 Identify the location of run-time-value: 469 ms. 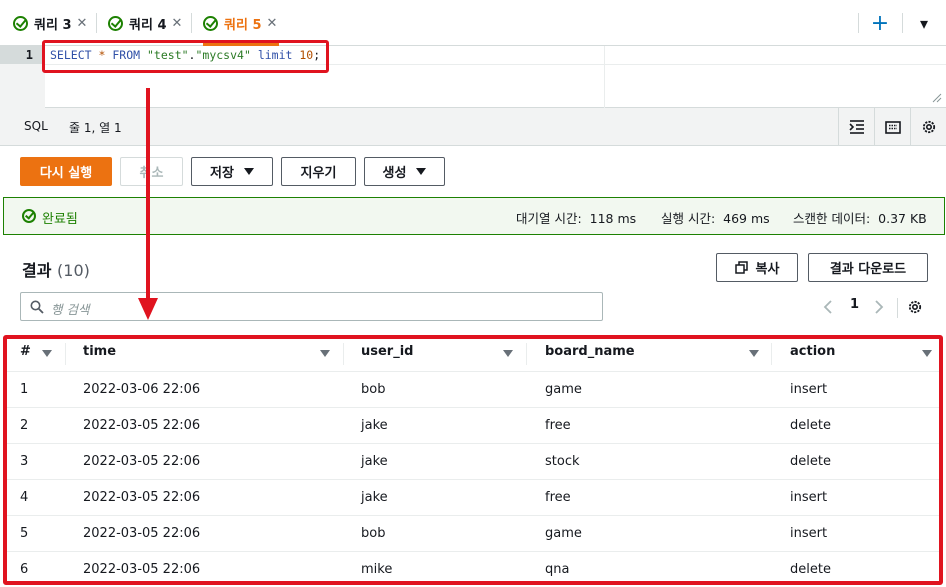
(746, 218).